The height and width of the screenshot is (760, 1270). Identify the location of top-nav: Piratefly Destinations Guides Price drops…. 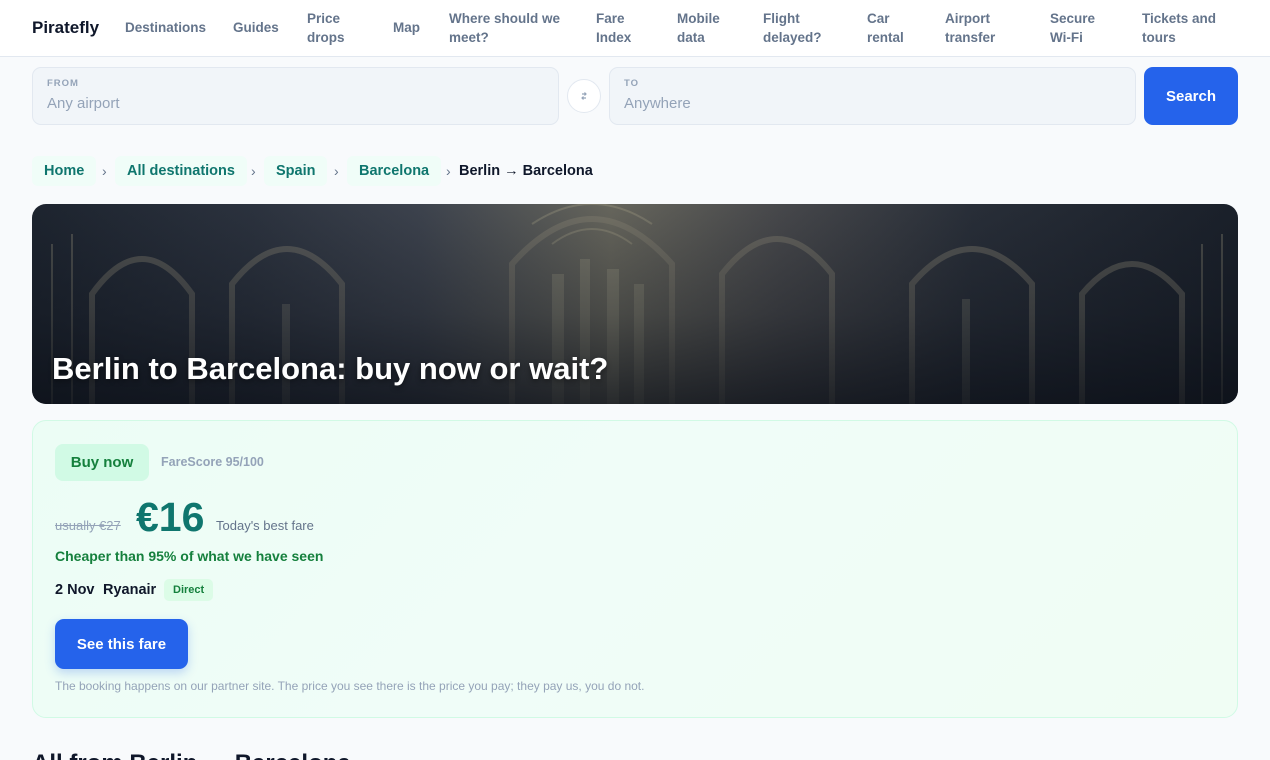
(635, 28).